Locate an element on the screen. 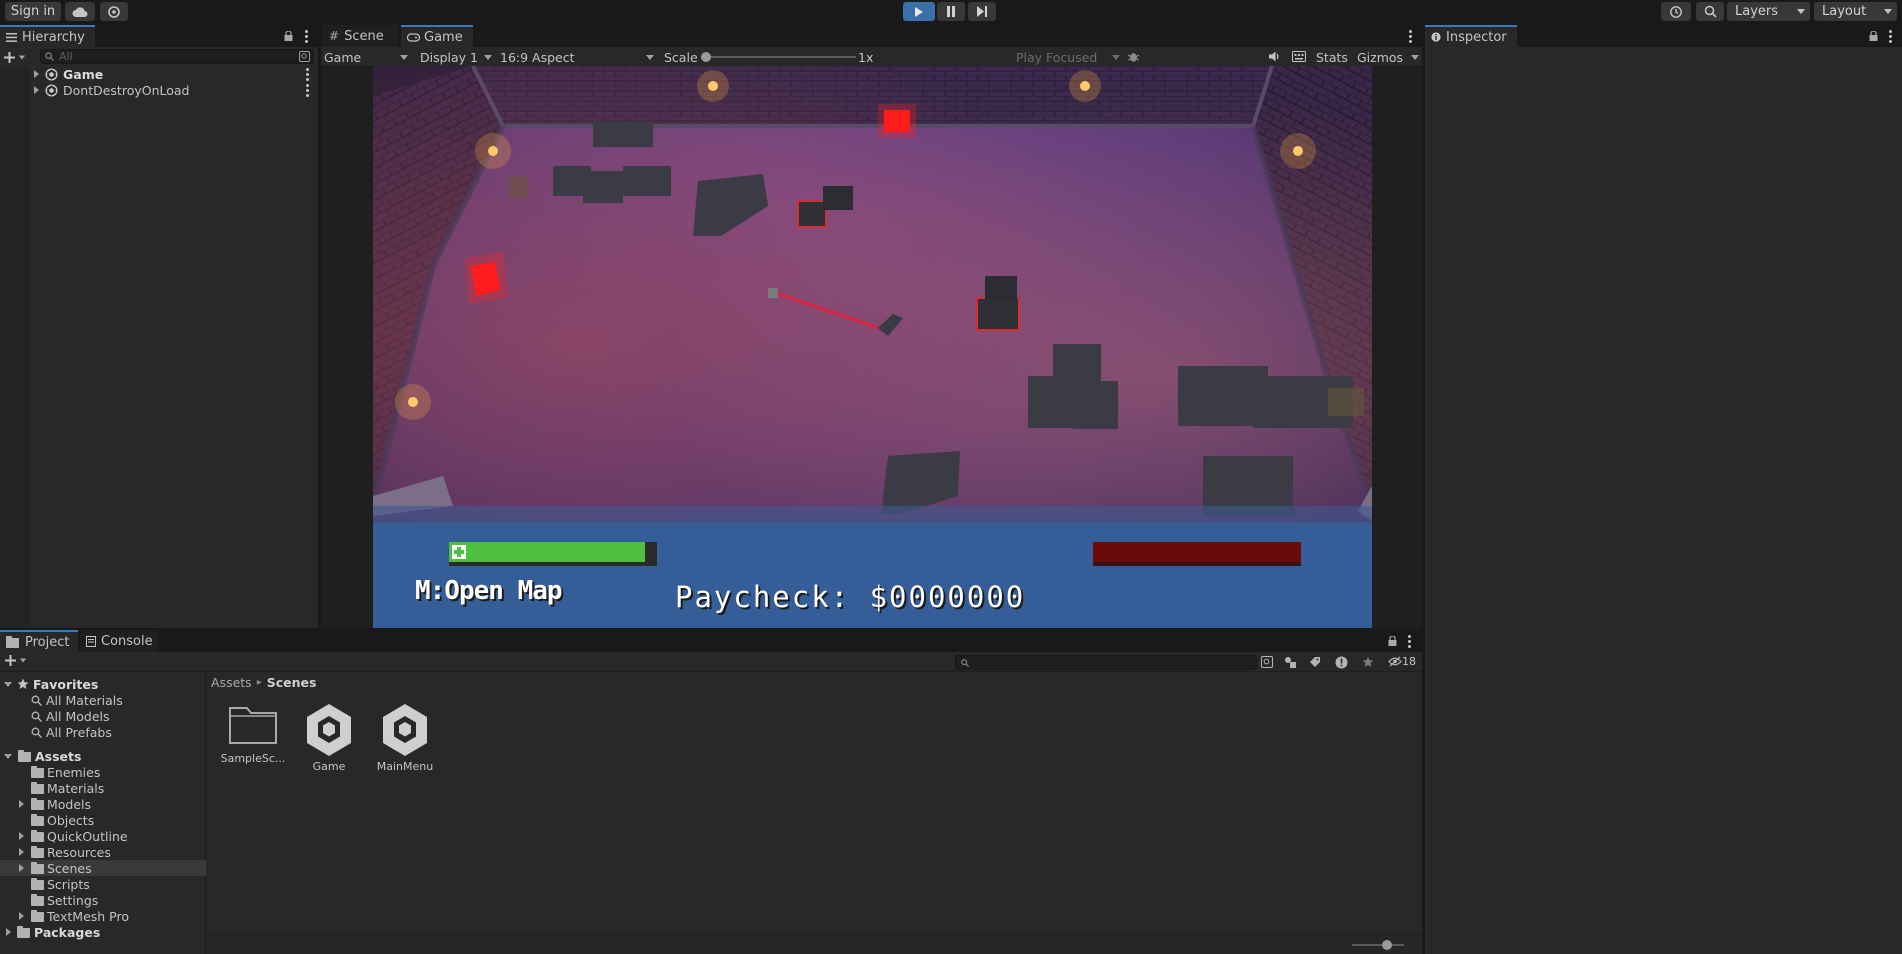 The width and height of the screenshot is (1902, 954). favorites-header: Favorites is located at coordinates (103, 684).